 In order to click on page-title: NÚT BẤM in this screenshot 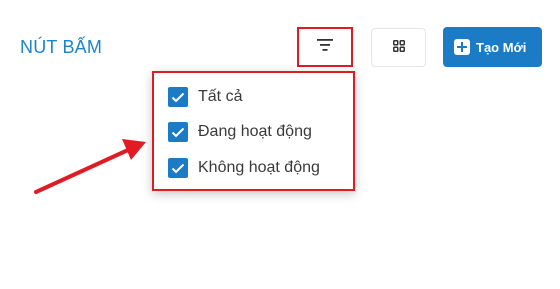, I will do `click(61, 47)`.